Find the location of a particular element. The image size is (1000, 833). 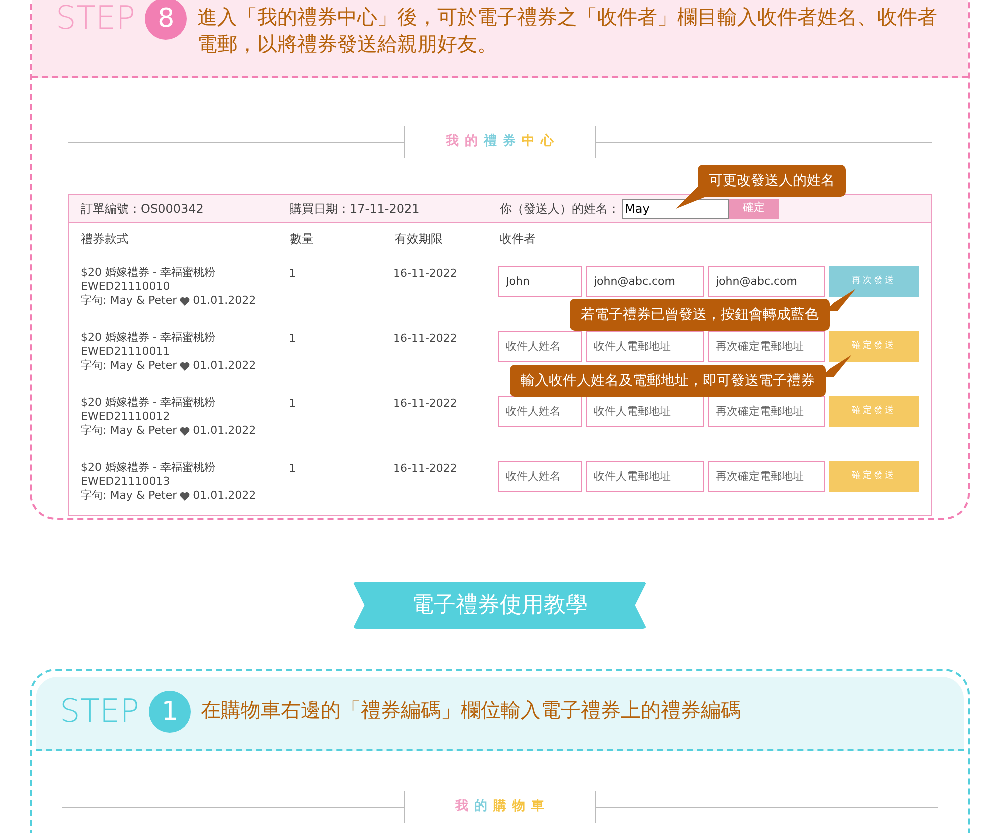

title-character: 券 is located at coordinates (509, 142).